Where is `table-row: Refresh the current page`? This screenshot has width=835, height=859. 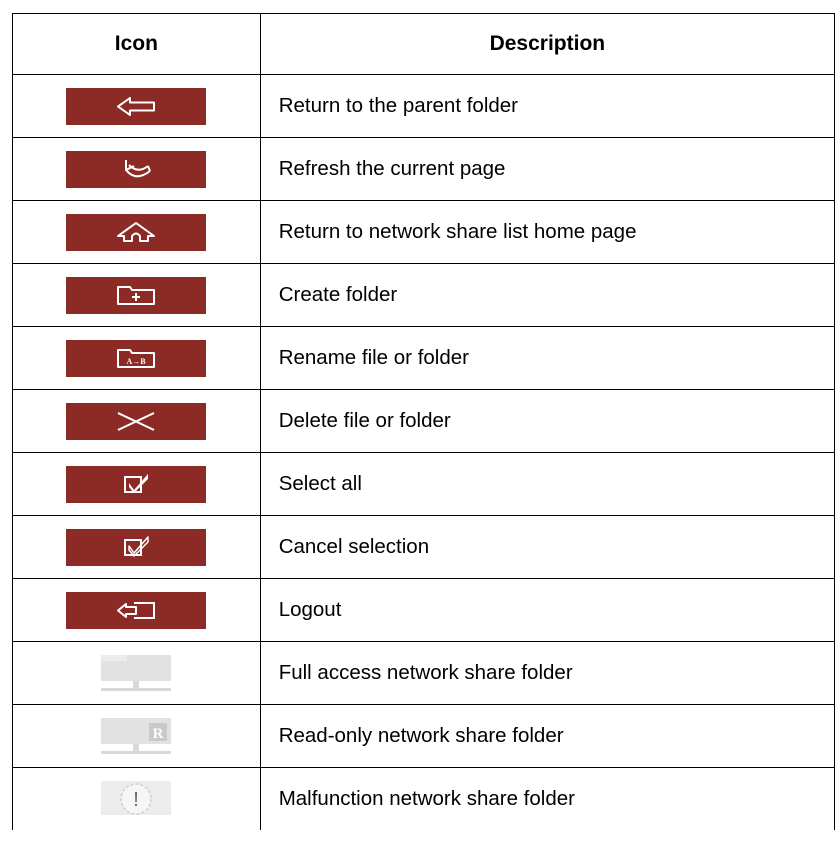
table-row: Refresh the current page is located at coordinates (423, 169).